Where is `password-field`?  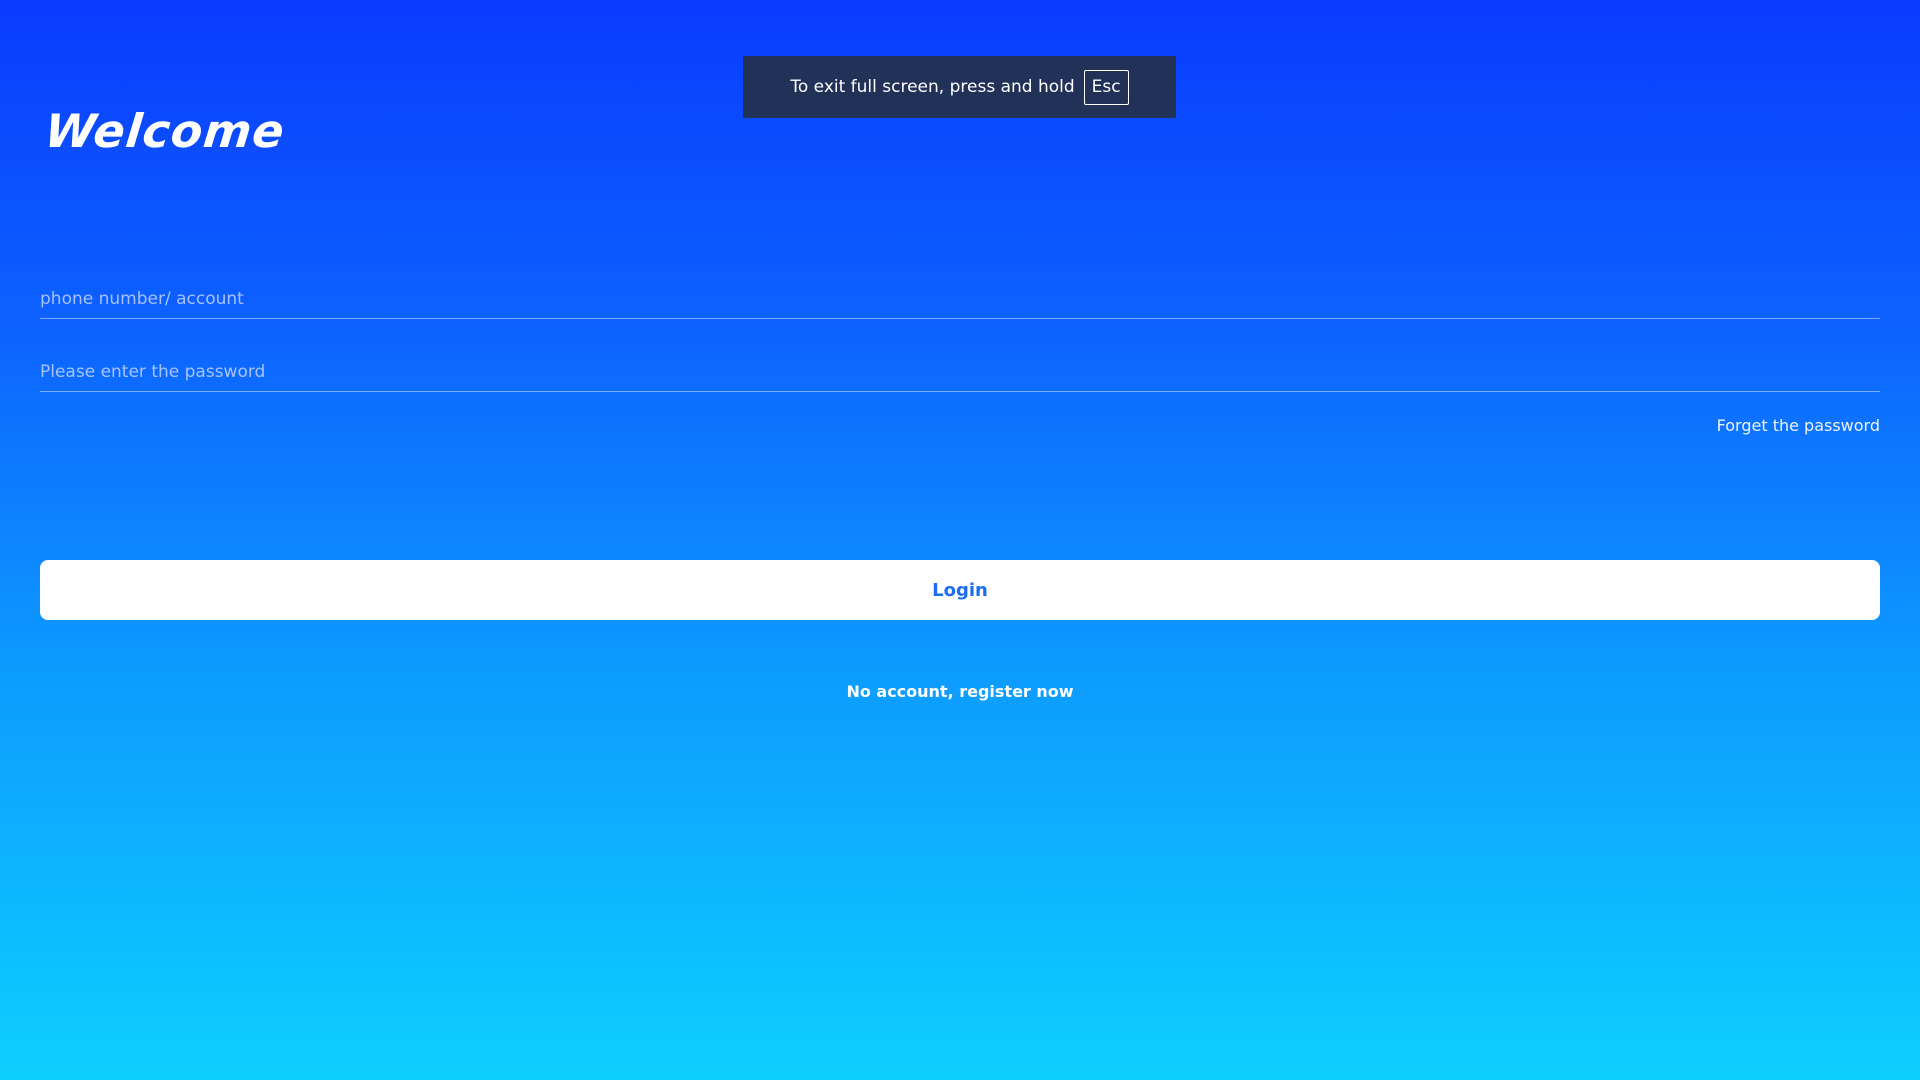 password-field is located at coordinates (960, 372).